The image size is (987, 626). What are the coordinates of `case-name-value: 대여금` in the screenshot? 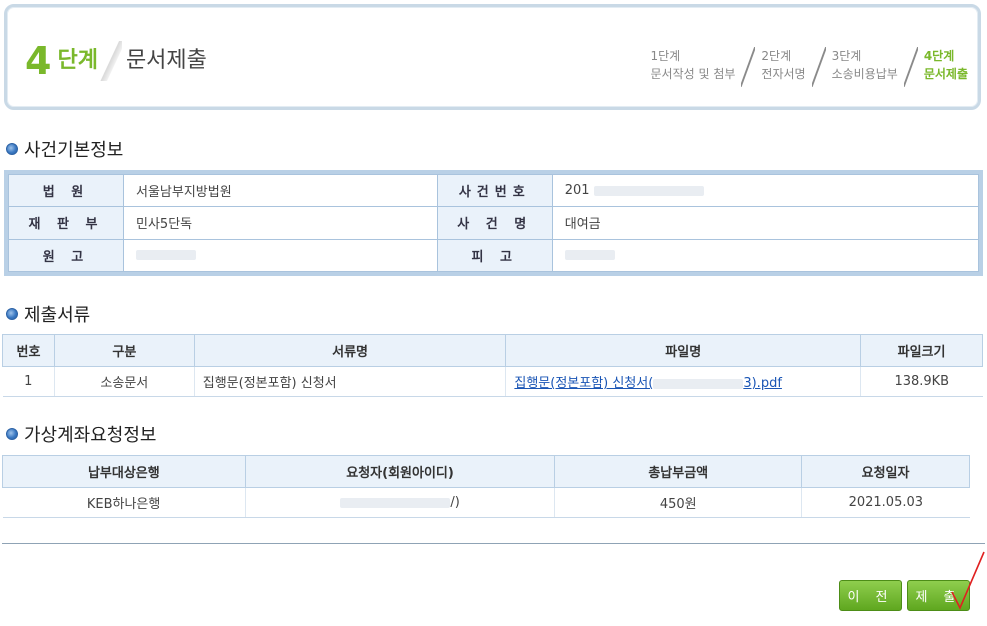 It's located at (765, 223).